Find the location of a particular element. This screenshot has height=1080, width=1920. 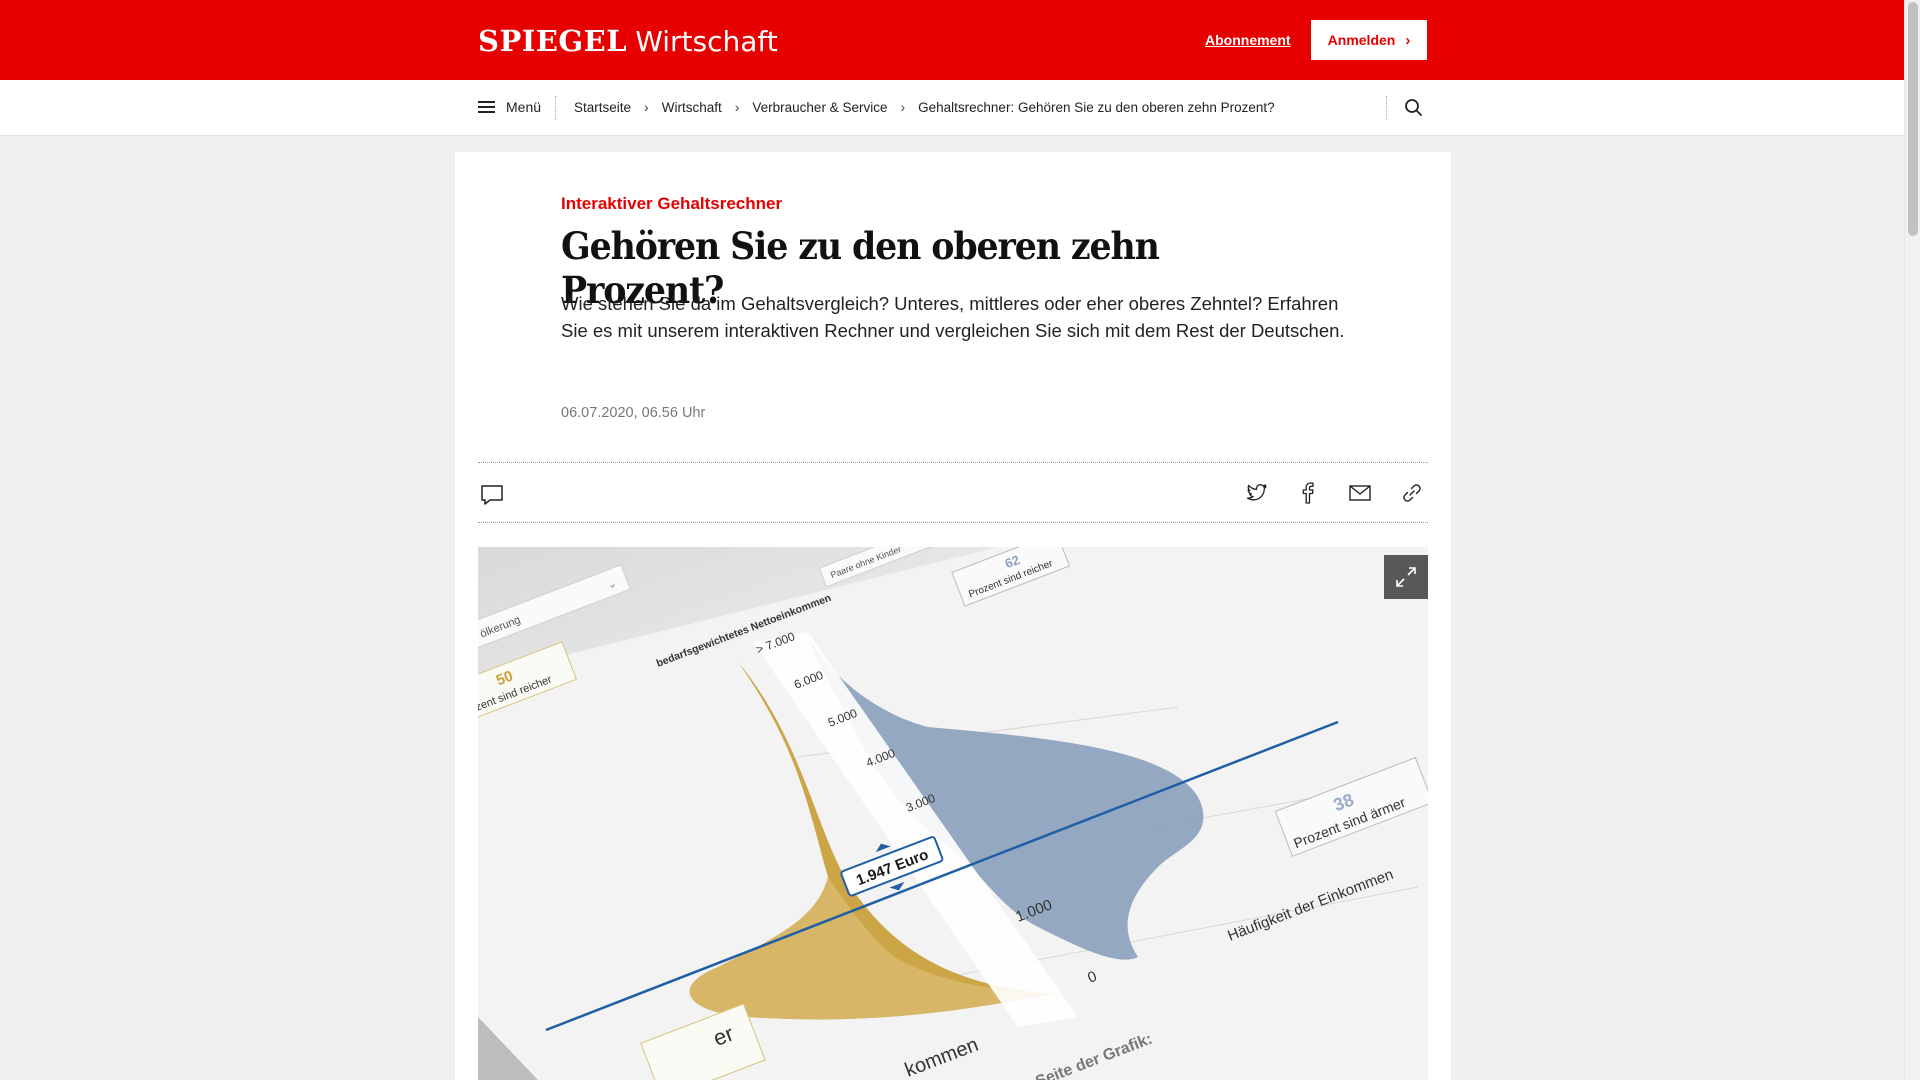

facebook-icon is located at coordinates (1308, 493).